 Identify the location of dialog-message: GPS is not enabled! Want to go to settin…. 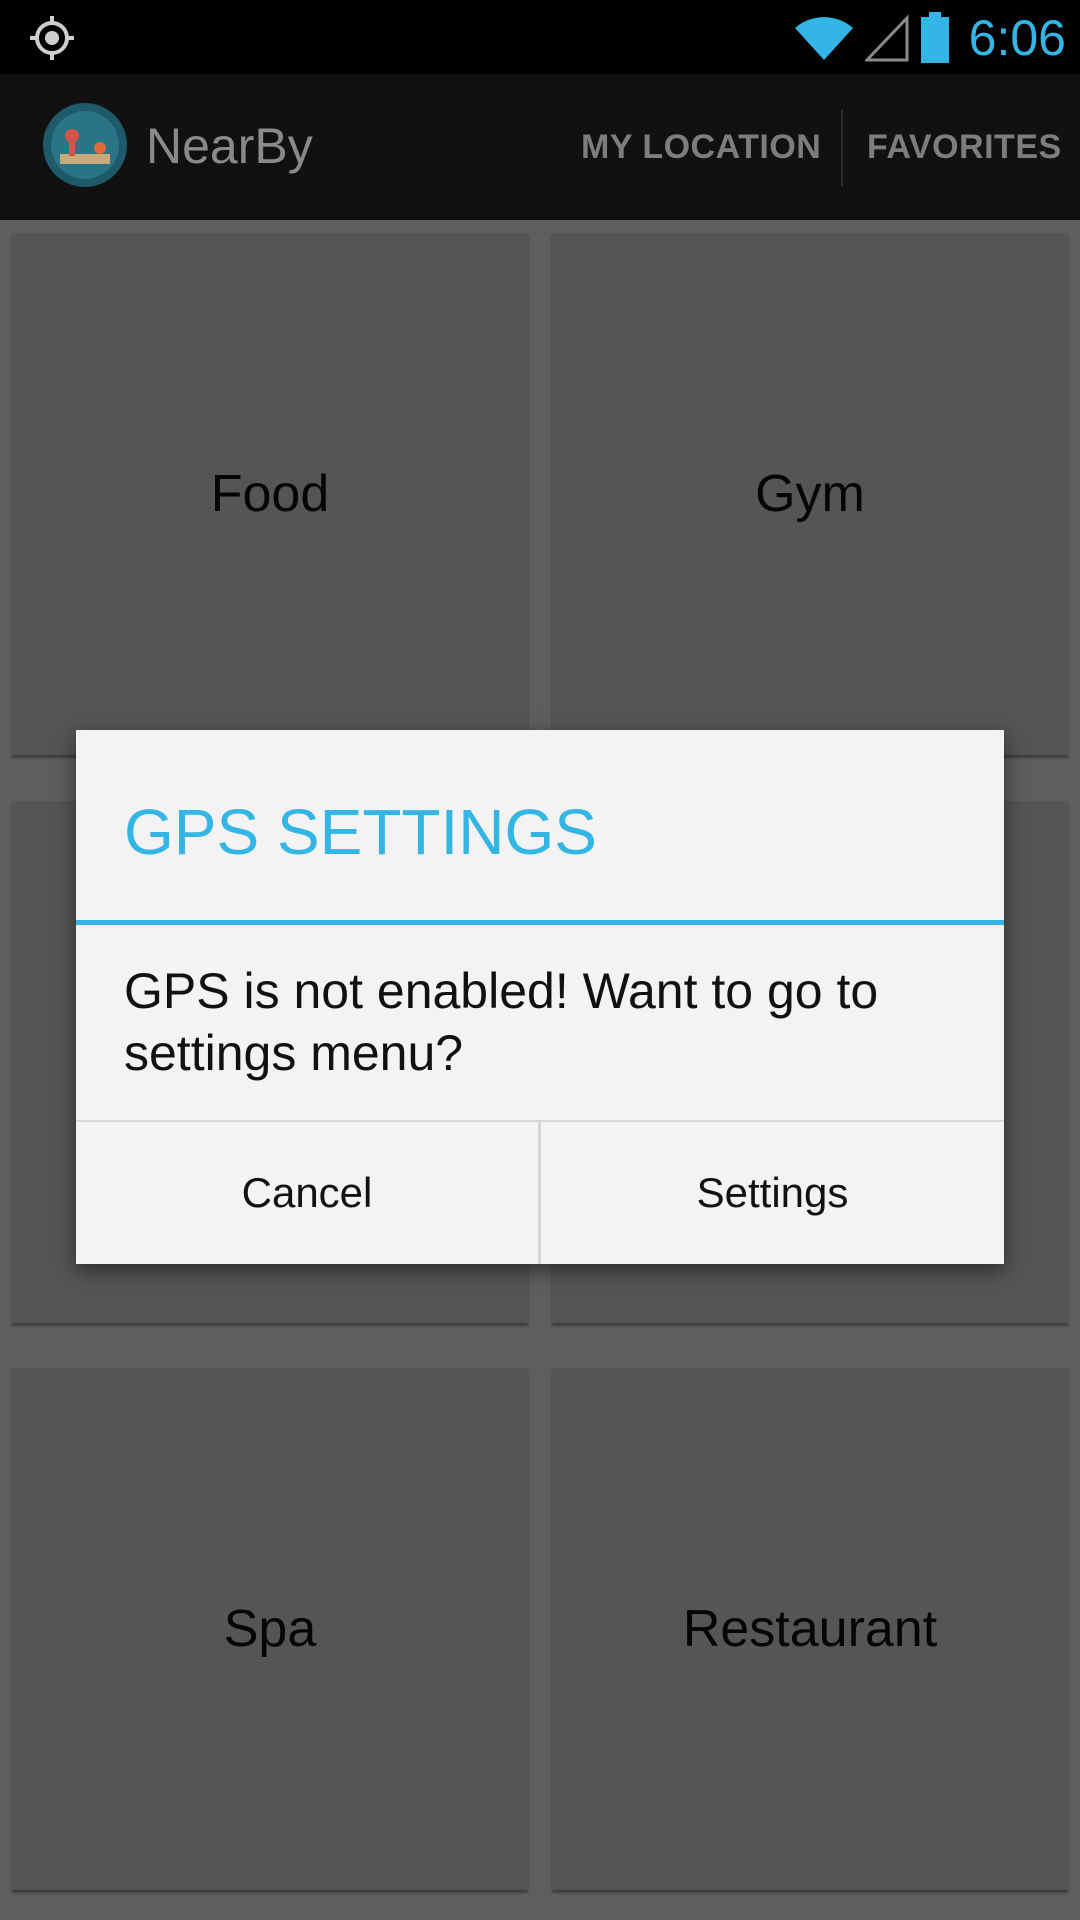
(501, 1022).